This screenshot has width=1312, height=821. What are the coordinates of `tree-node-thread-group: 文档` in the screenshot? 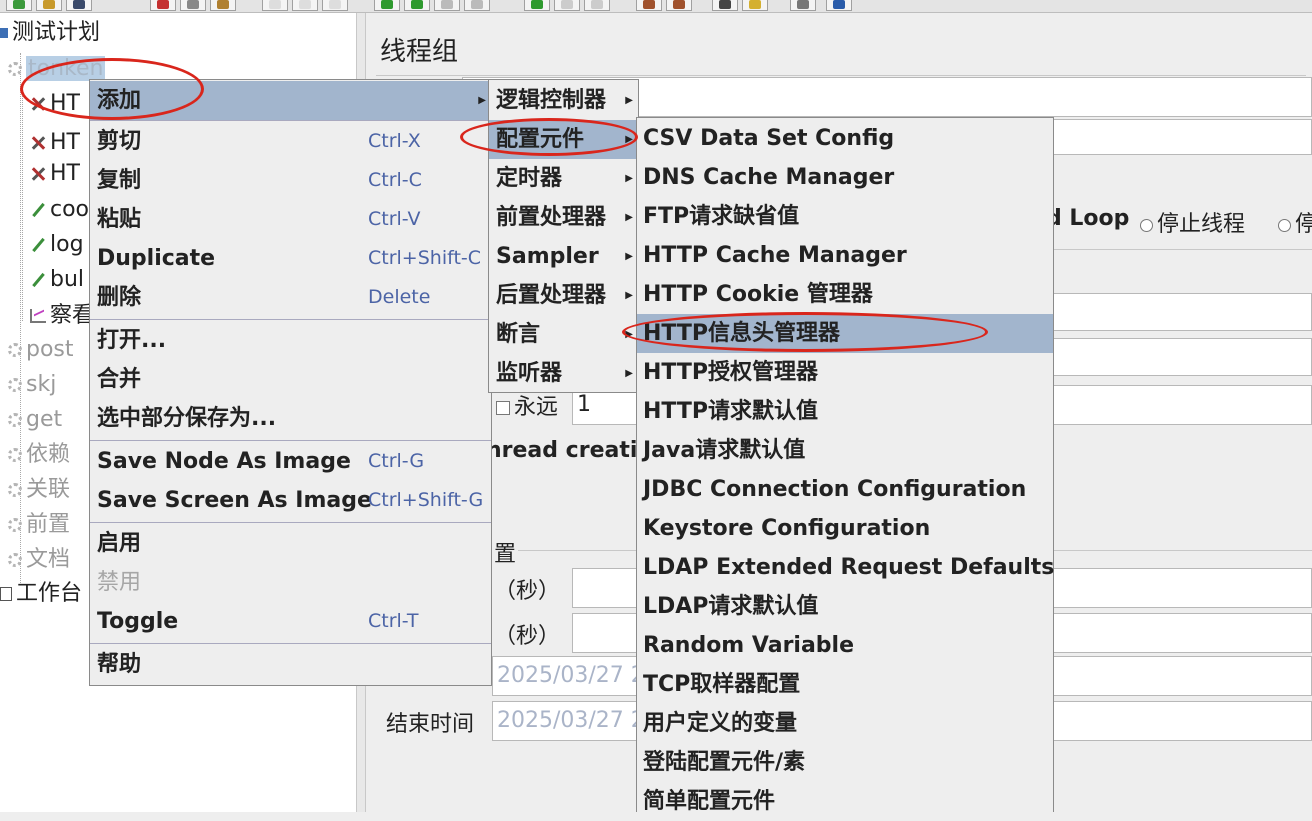 It's located at (39, 560).